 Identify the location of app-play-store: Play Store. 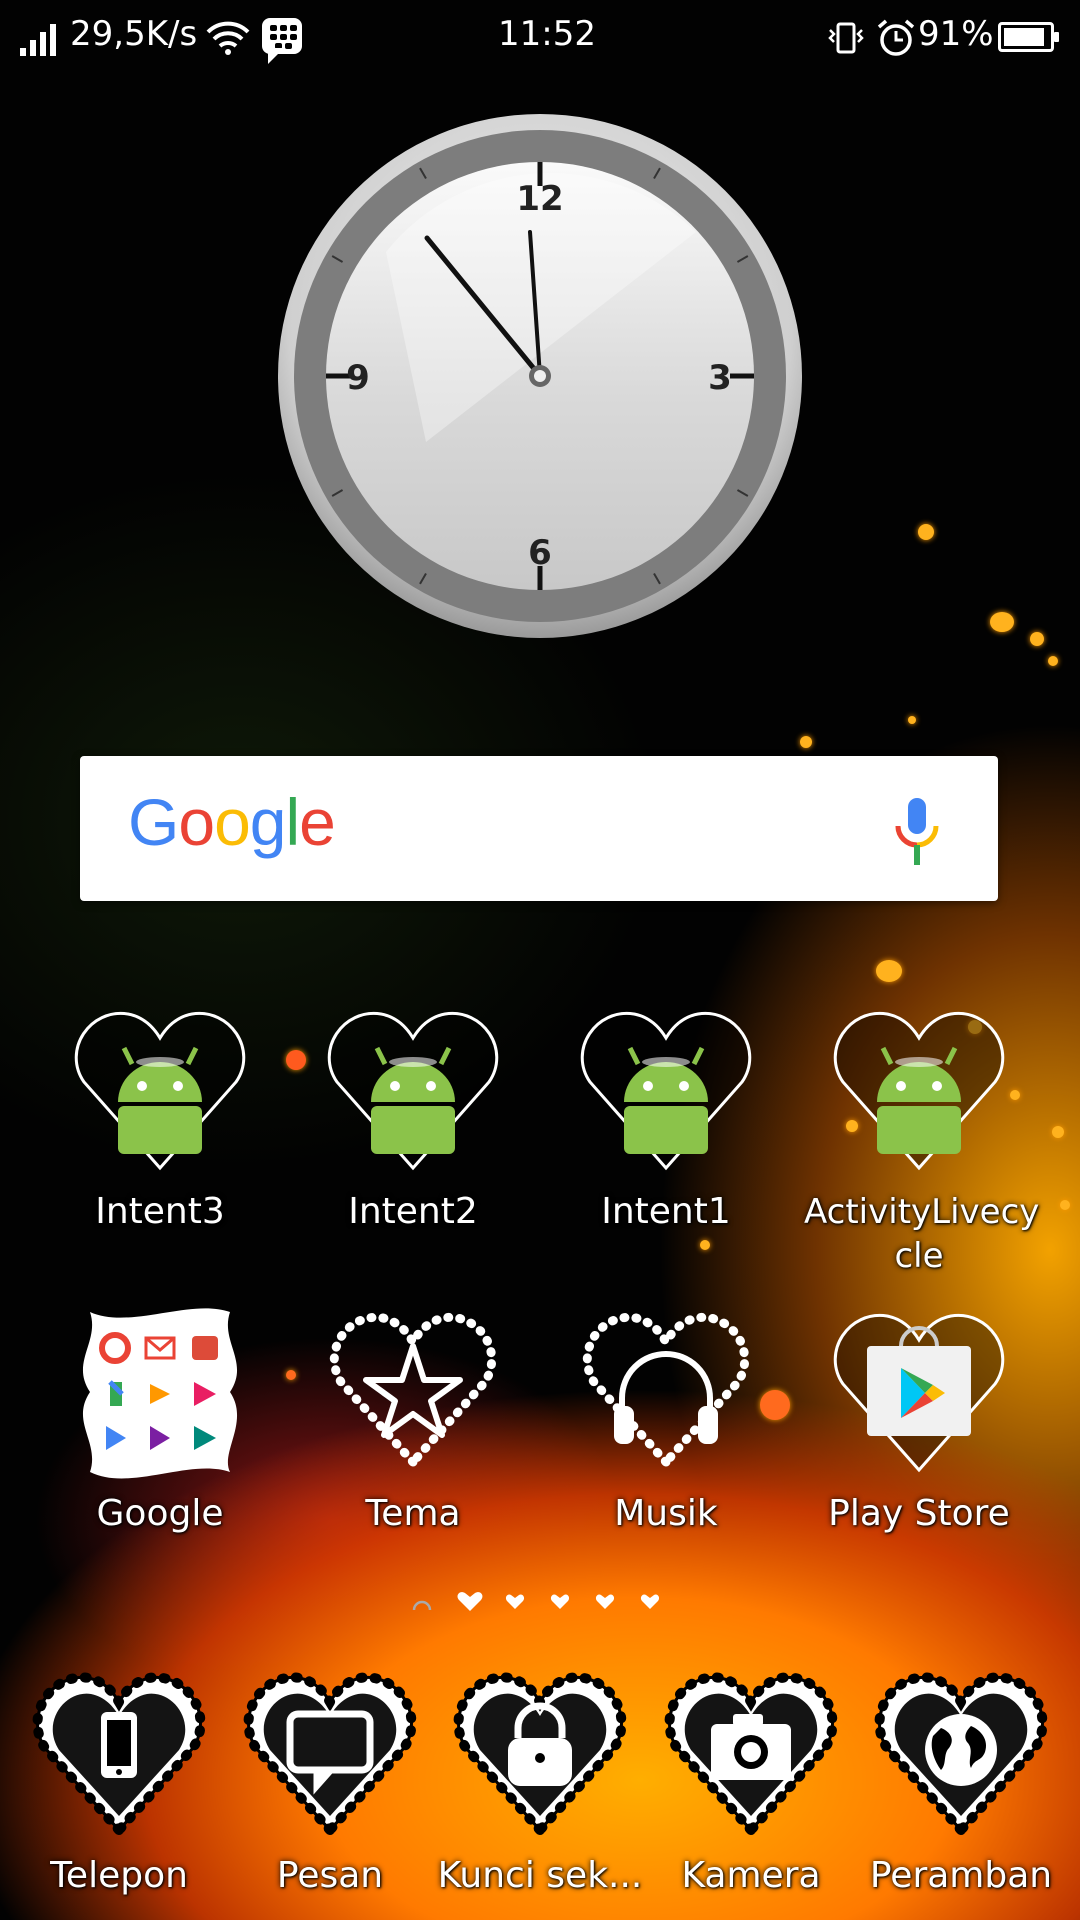
(919, 1419).